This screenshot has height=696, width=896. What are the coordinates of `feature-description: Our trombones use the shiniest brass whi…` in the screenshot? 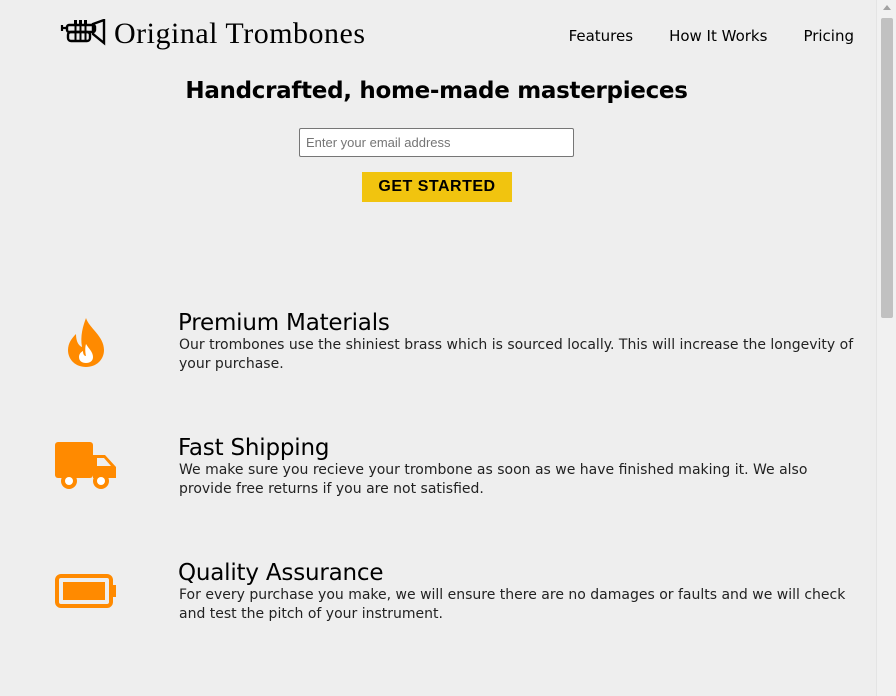 It's located at (516, 354).